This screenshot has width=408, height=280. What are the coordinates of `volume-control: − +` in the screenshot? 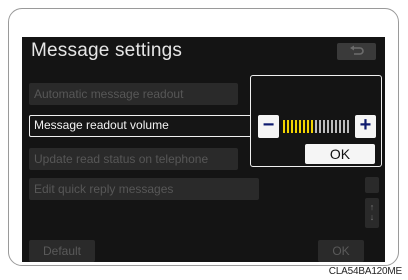 It's located at (317, 127).